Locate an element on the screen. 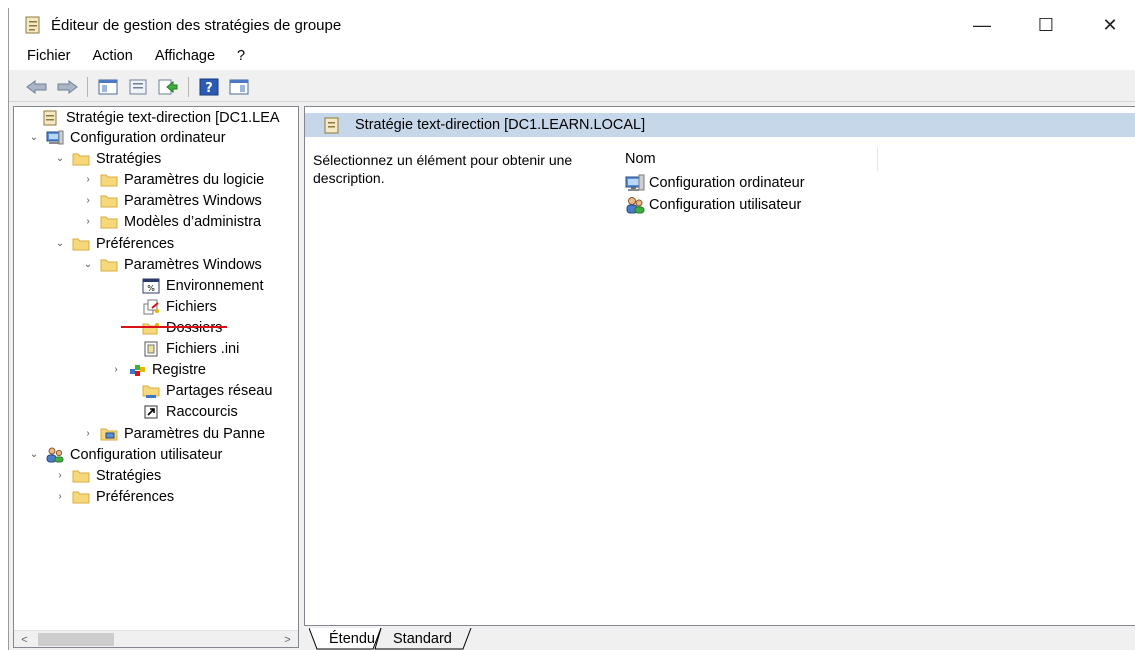 The width and height of the screenshot is (1135, 650). tree-item-label: Environnement is located at coordinates (215, 285).